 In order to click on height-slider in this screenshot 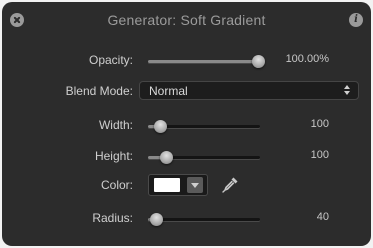, I will do `click(204, 157)`.